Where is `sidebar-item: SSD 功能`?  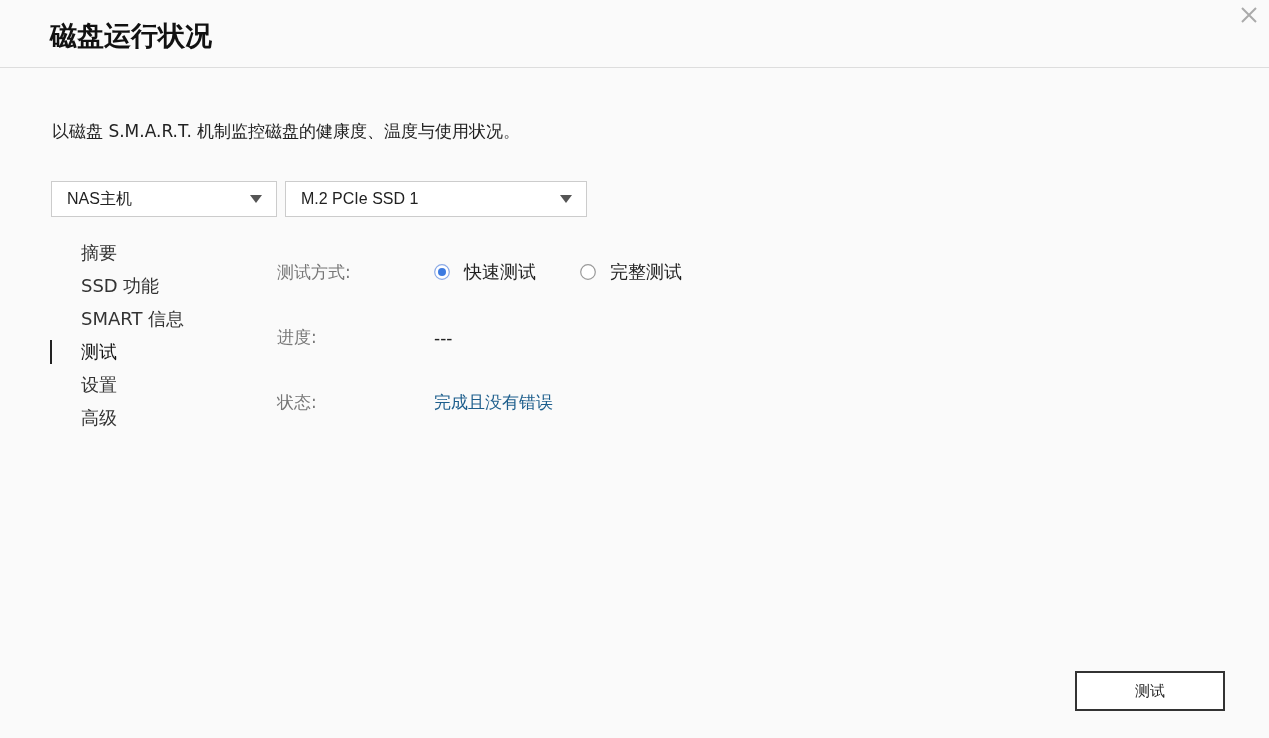
sidebar-item: SSD 功能 is located at coordinates (163, 286).